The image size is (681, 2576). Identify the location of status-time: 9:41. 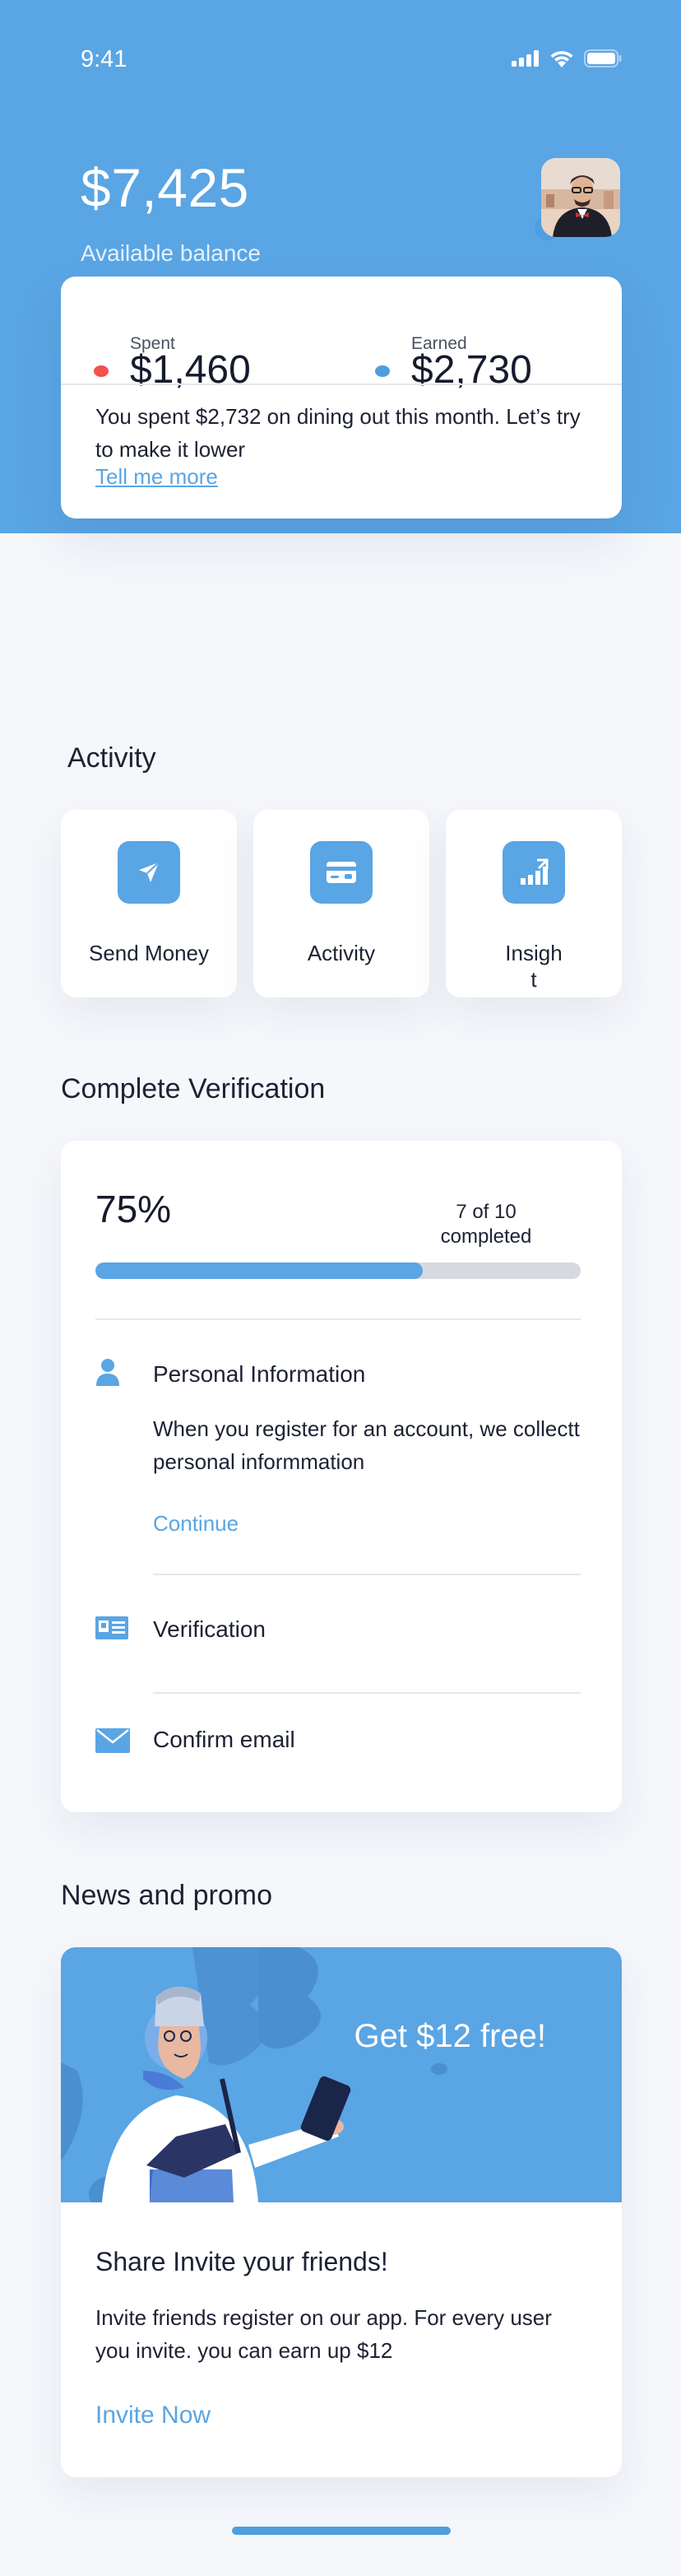
(104, 59).